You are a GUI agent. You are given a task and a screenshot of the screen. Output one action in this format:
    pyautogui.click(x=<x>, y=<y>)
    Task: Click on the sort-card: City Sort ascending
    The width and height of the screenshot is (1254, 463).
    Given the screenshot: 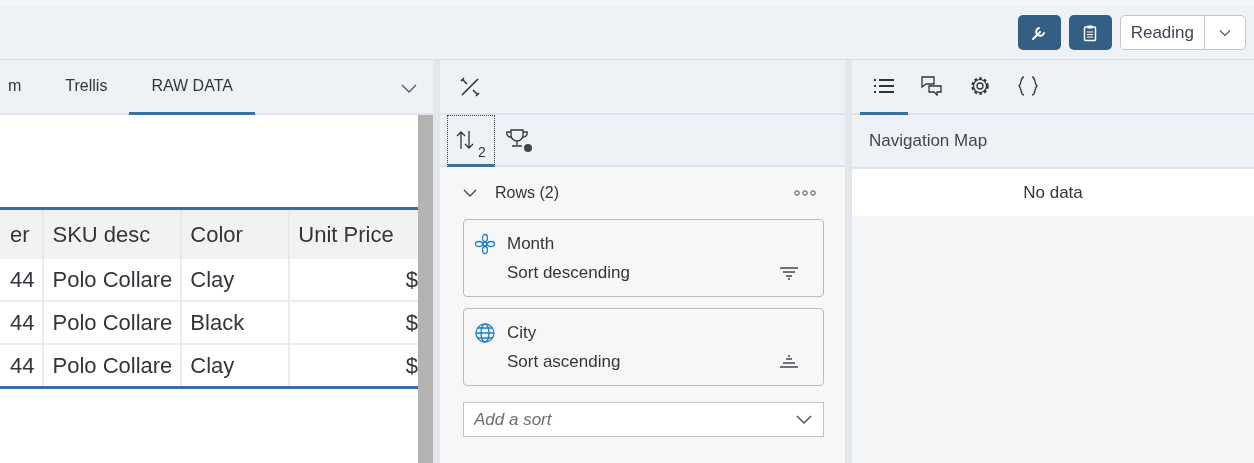 What is the action you would take?
    pyautogui.click(x=643, y=347)
    